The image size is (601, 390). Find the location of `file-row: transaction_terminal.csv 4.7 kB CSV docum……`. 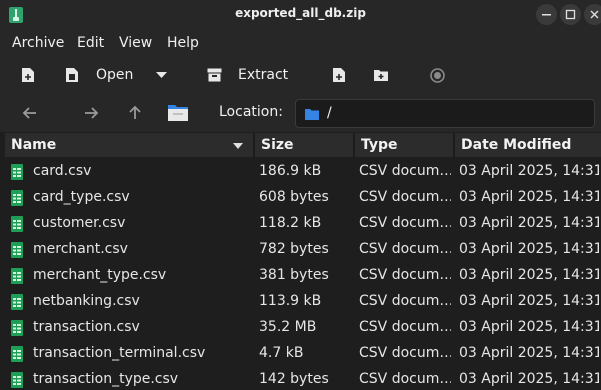

file-row: transaction_terminal.csv 4.7 kB CSV docum…… is located at coordinates (303, 354).